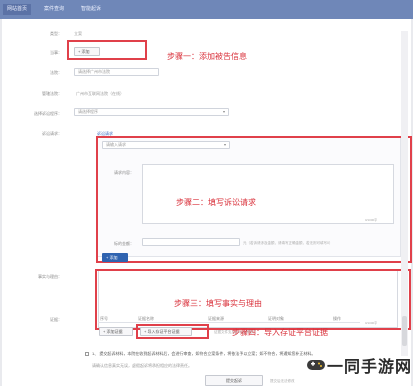  What do you see at coordinates (172, 331) in the screenshot?
I see `step4-highlight` at bounding box center [172, 331].